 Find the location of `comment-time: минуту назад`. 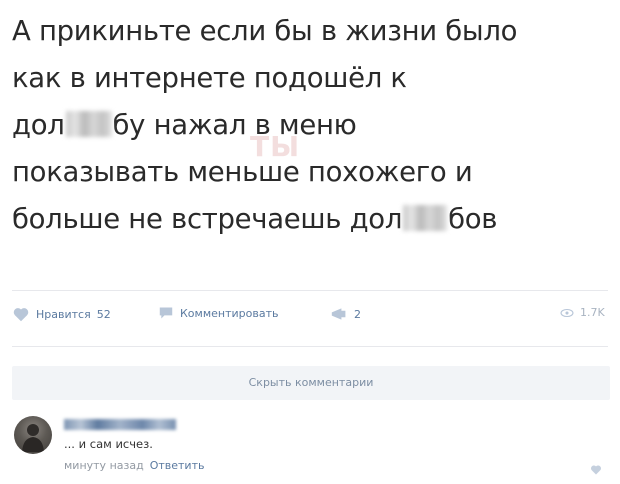

comment-time: минуту назад is located at coordinates (104, 465).